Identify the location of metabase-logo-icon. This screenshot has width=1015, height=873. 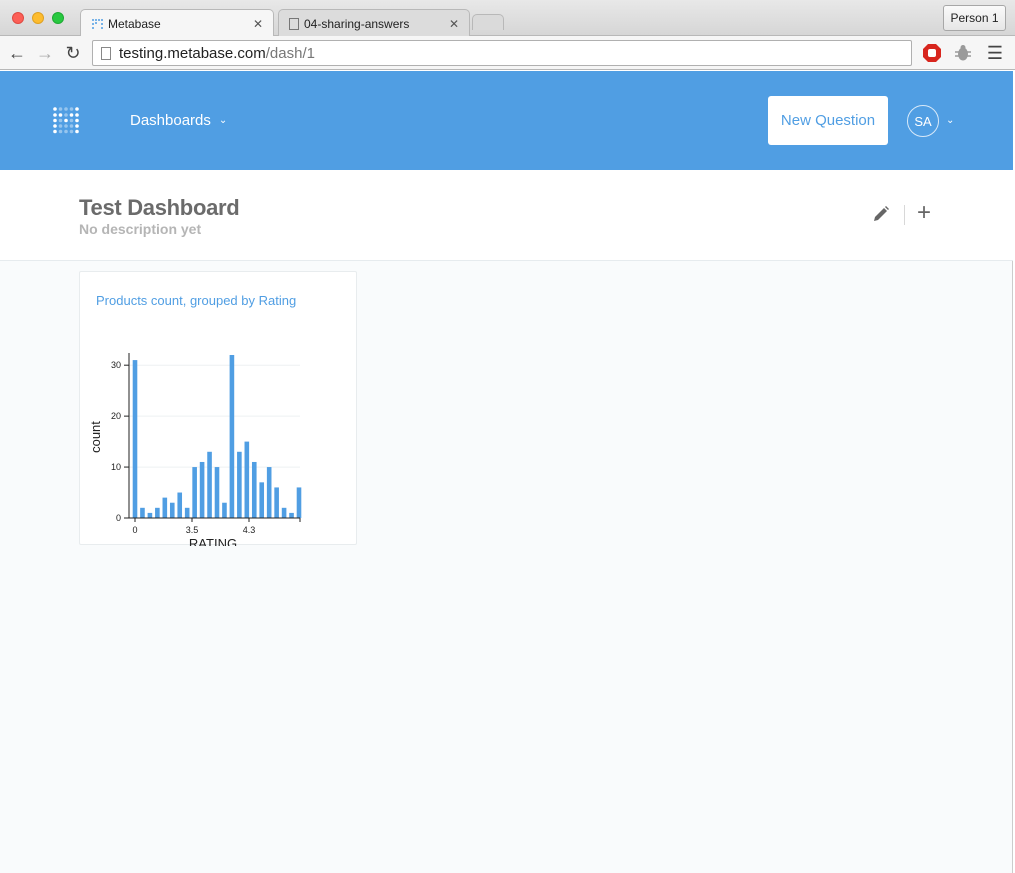
(66, 120).